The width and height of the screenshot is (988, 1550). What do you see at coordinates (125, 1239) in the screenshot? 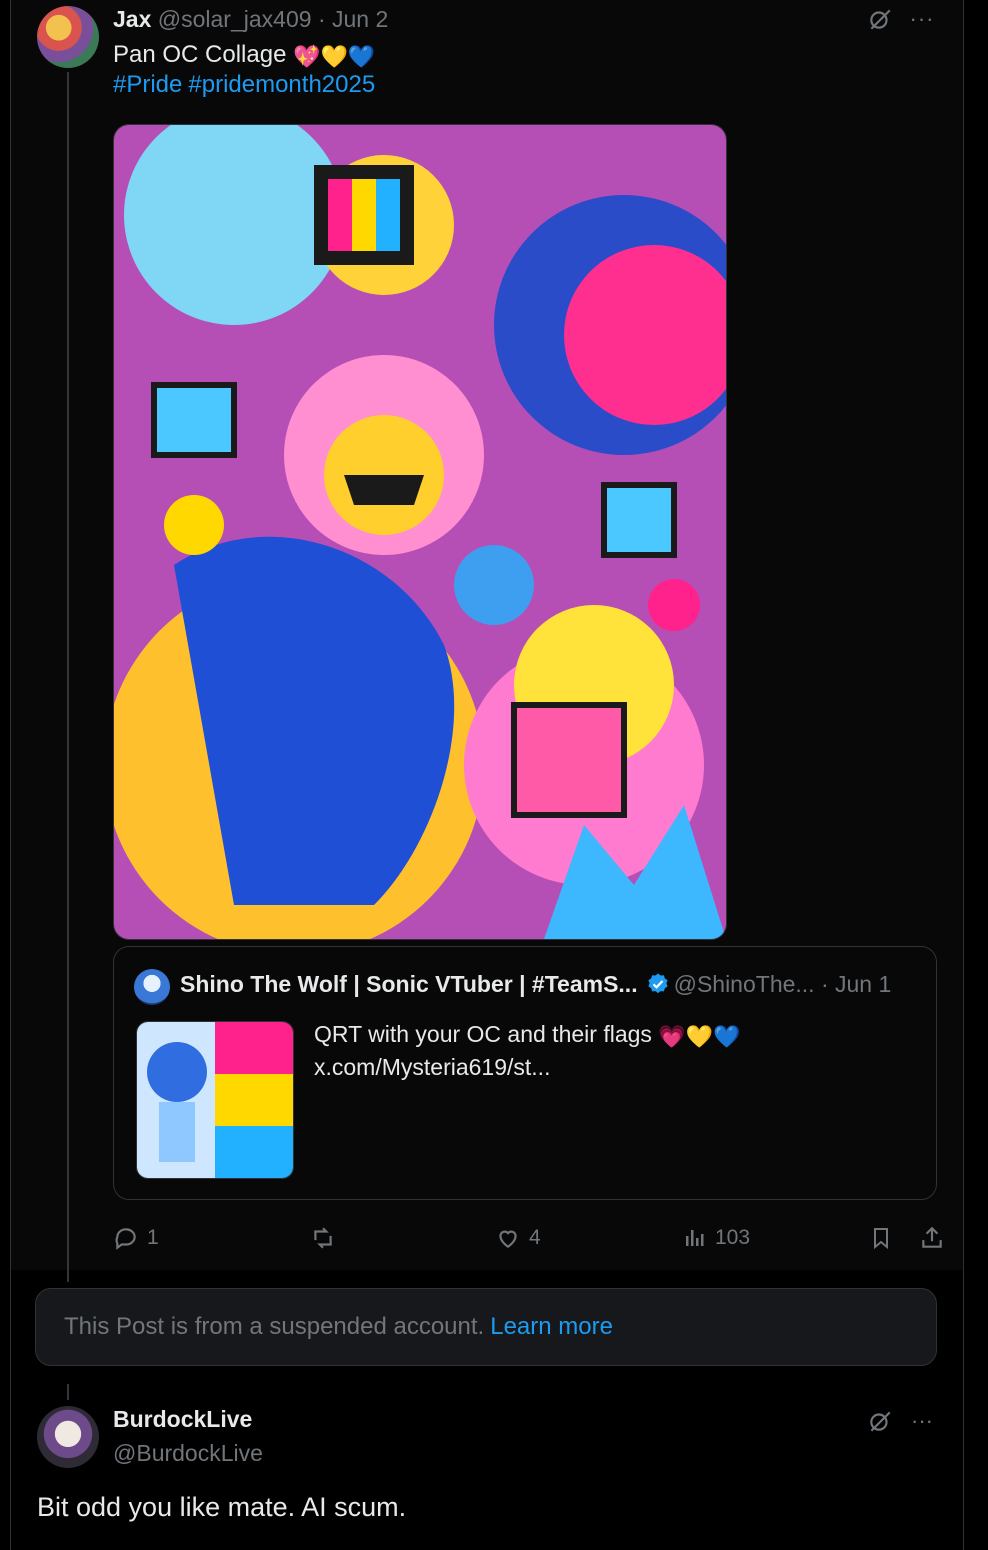
I see `reply-icon` at bounding box center [125, 1239].